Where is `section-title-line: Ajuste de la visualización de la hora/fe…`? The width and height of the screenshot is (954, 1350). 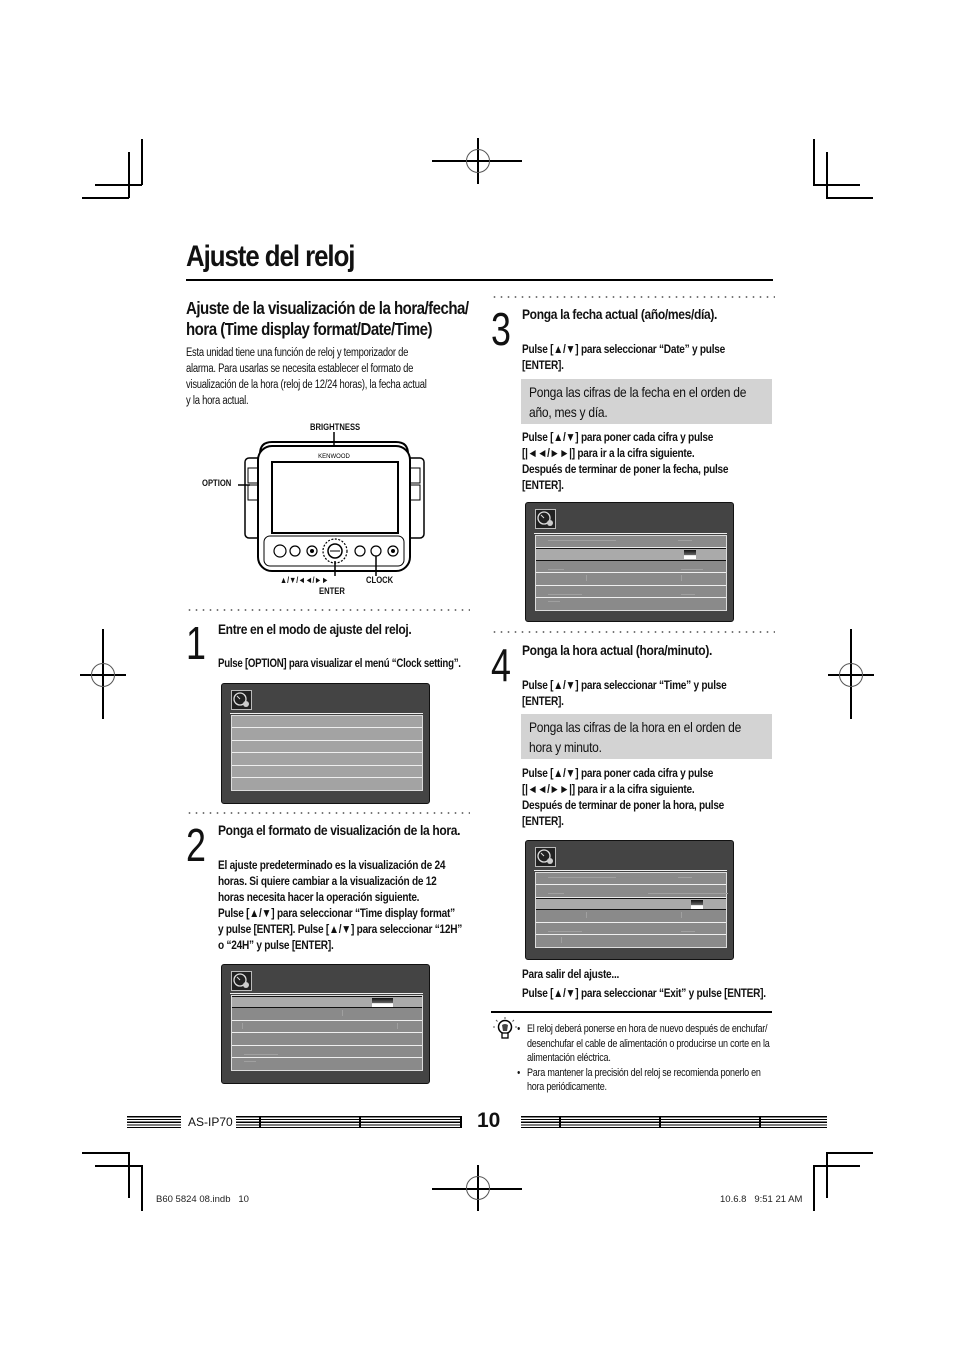
section-title-line: Ajuste de la visualización de la hora/fe… is located at coordinates (327, 308).